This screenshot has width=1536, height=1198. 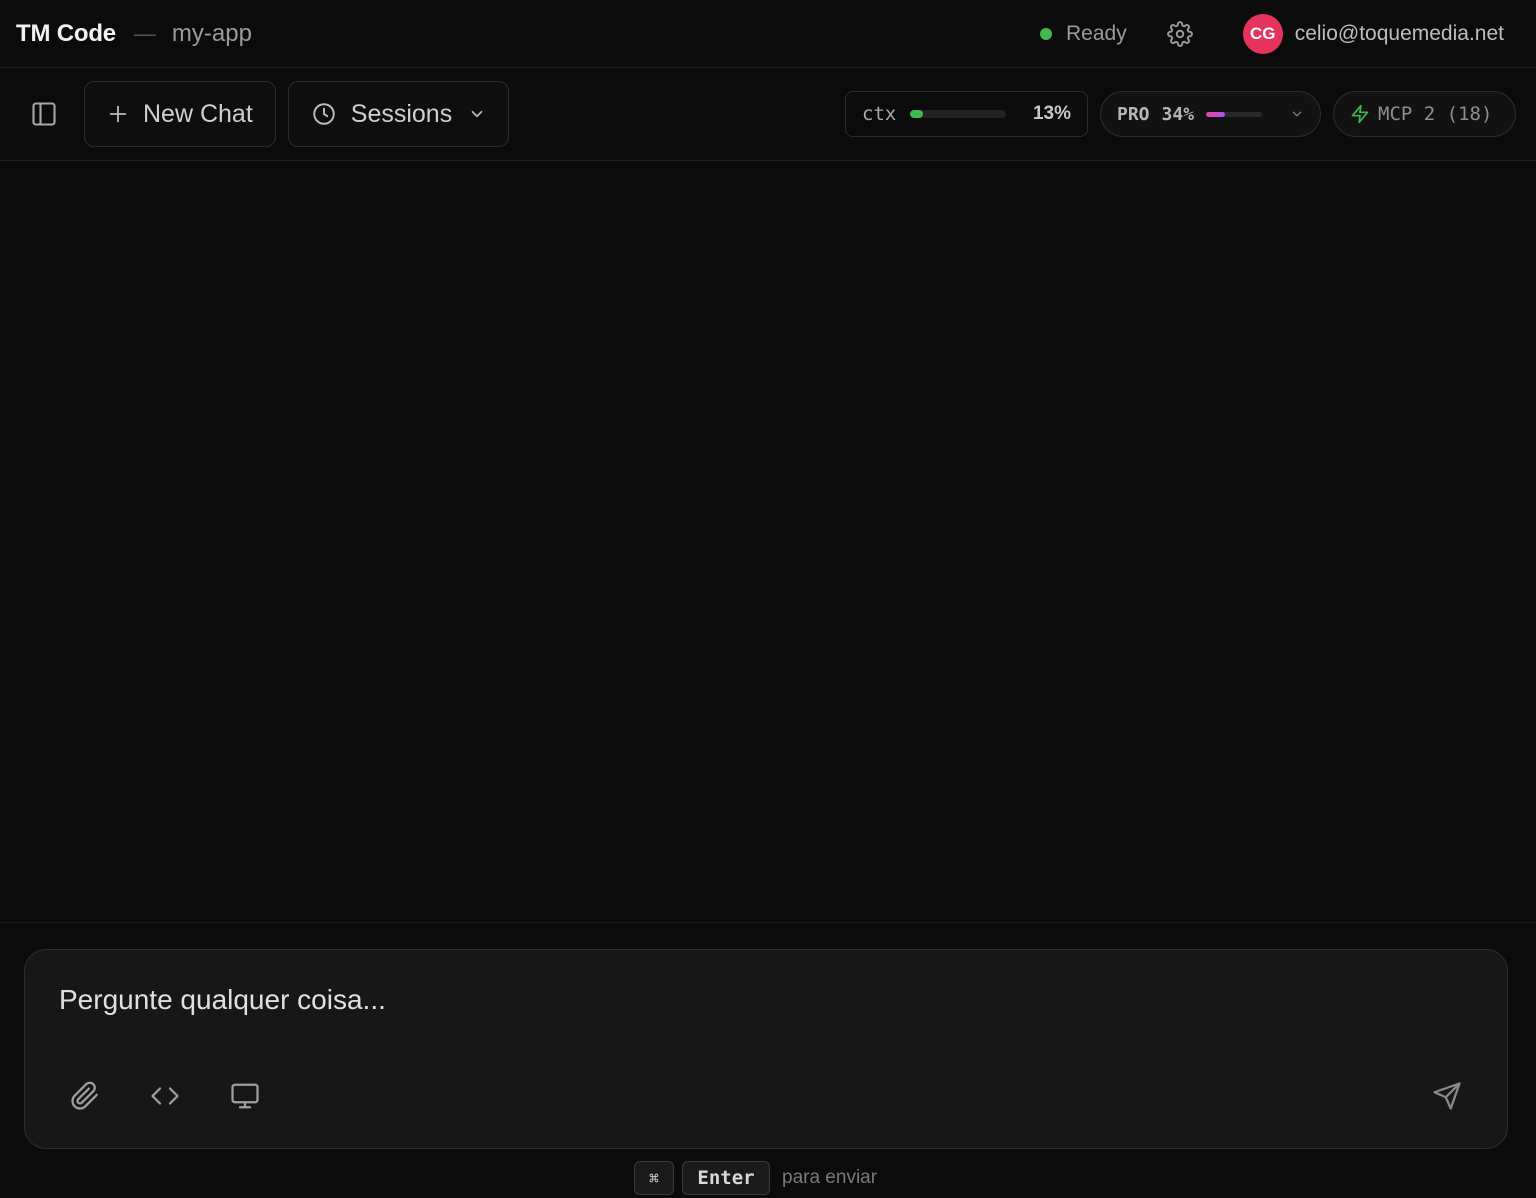 What do you see at coordinates (44, 114) in the screenshot?
I see `sidebar-icon` at bounding box center [44, 114].